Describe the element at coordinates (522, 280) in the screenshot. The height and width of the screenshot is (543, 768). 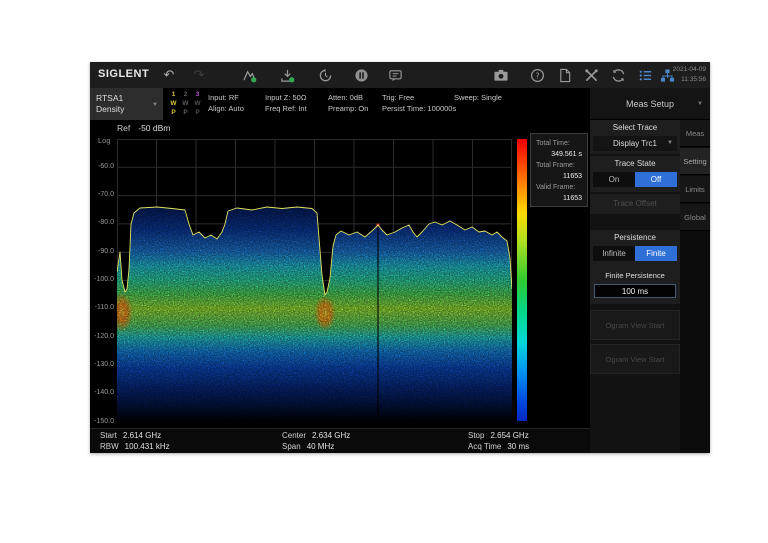
I see `color-scale` at that location.